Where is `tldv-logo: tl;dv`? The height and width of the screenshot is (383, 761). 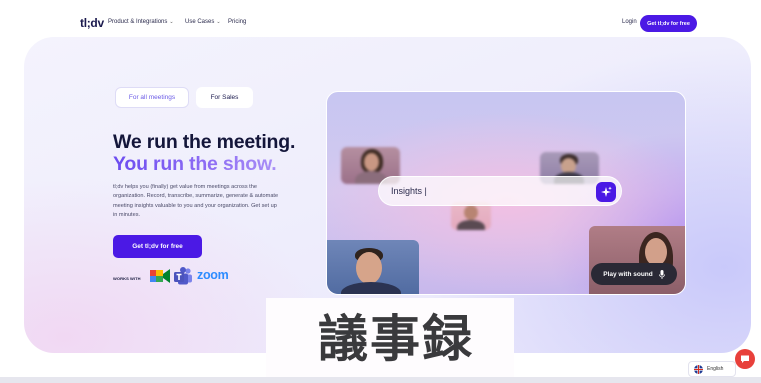 tldv-logo: tl;dv is located at coordinates (92, 23).